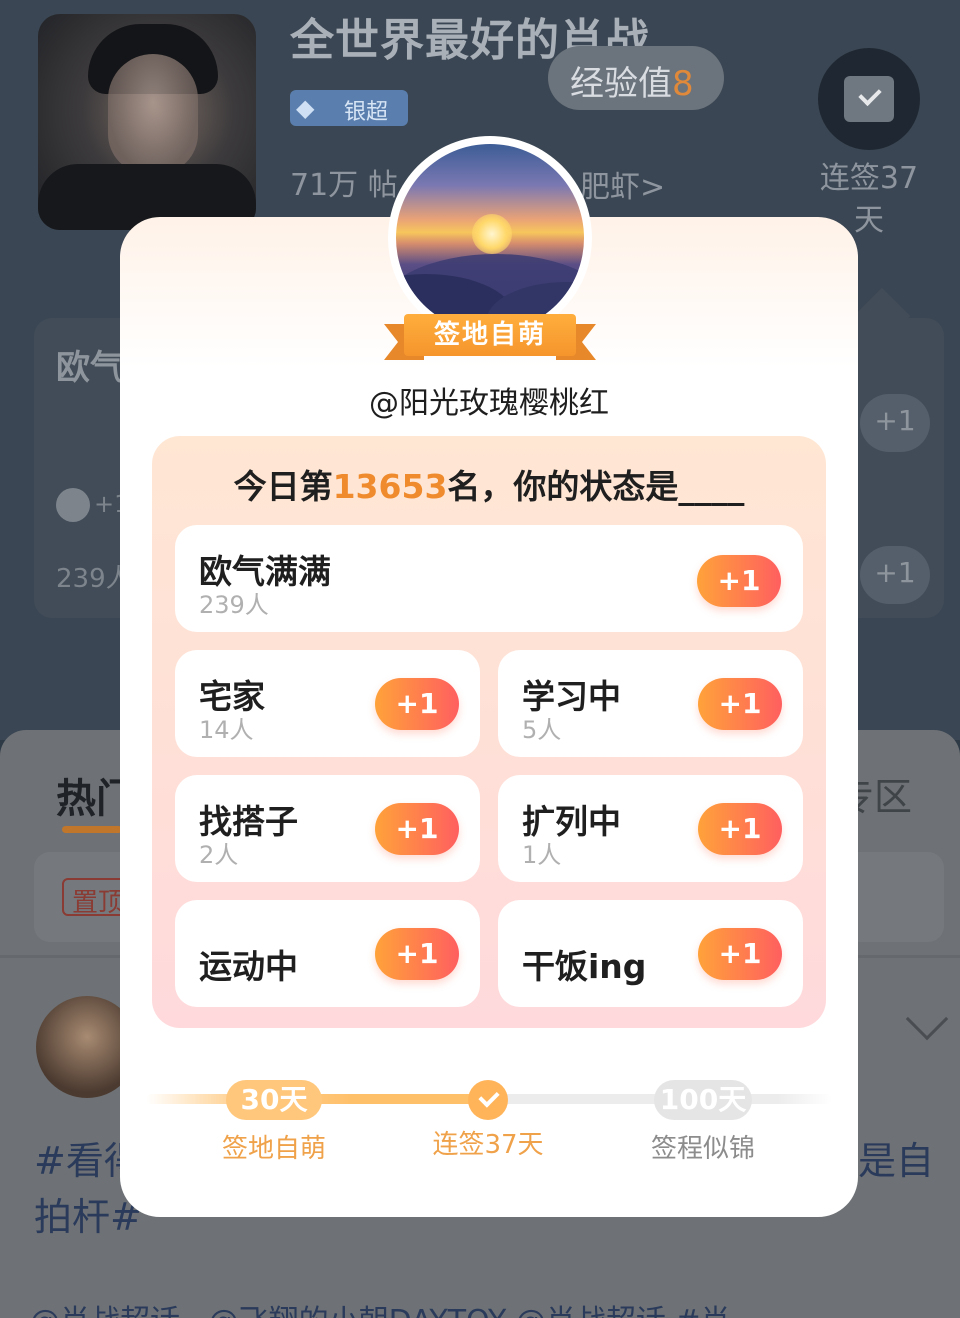 The width and height of the screenshot is (960, 1318). What do you see at coordinates (92, 829) in the screenshot?
I see `tab-indicator` at bounding box center [92, 829].